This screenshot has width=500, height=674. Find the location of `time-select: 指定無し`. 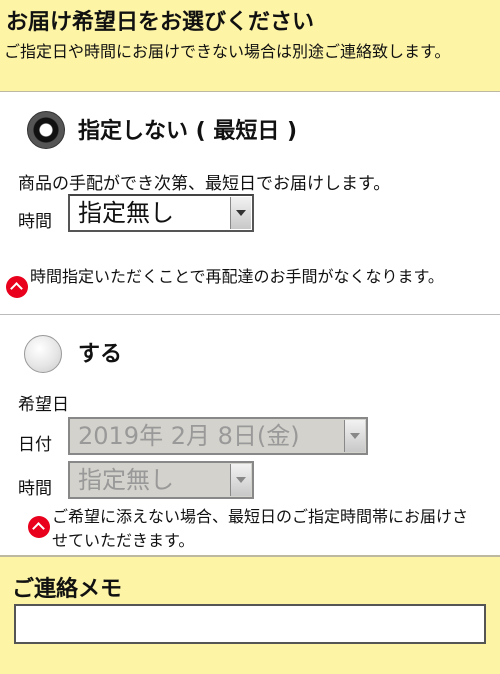

time-select: 指定無し is located at coordinates (161, 213).